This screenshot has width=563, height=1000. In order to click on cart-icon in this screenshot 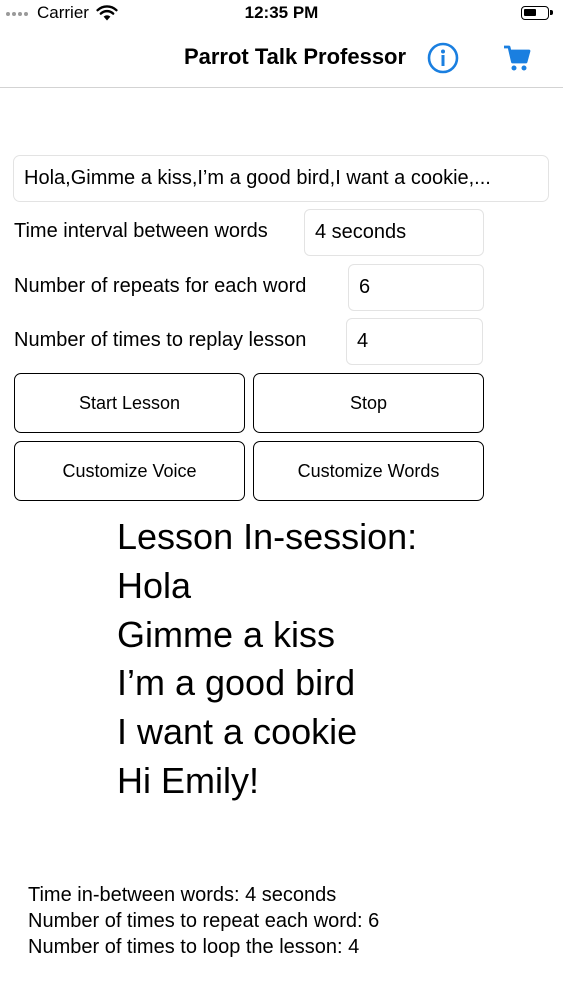, I will do `click(517, 58)`.